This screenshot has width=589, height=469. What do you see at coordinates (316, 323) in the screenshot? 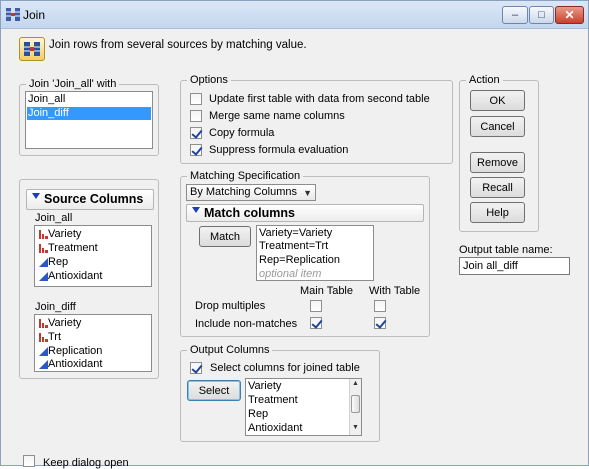
I see `include-nonmatches-main-checkbox` at bounding box center [316, 323].